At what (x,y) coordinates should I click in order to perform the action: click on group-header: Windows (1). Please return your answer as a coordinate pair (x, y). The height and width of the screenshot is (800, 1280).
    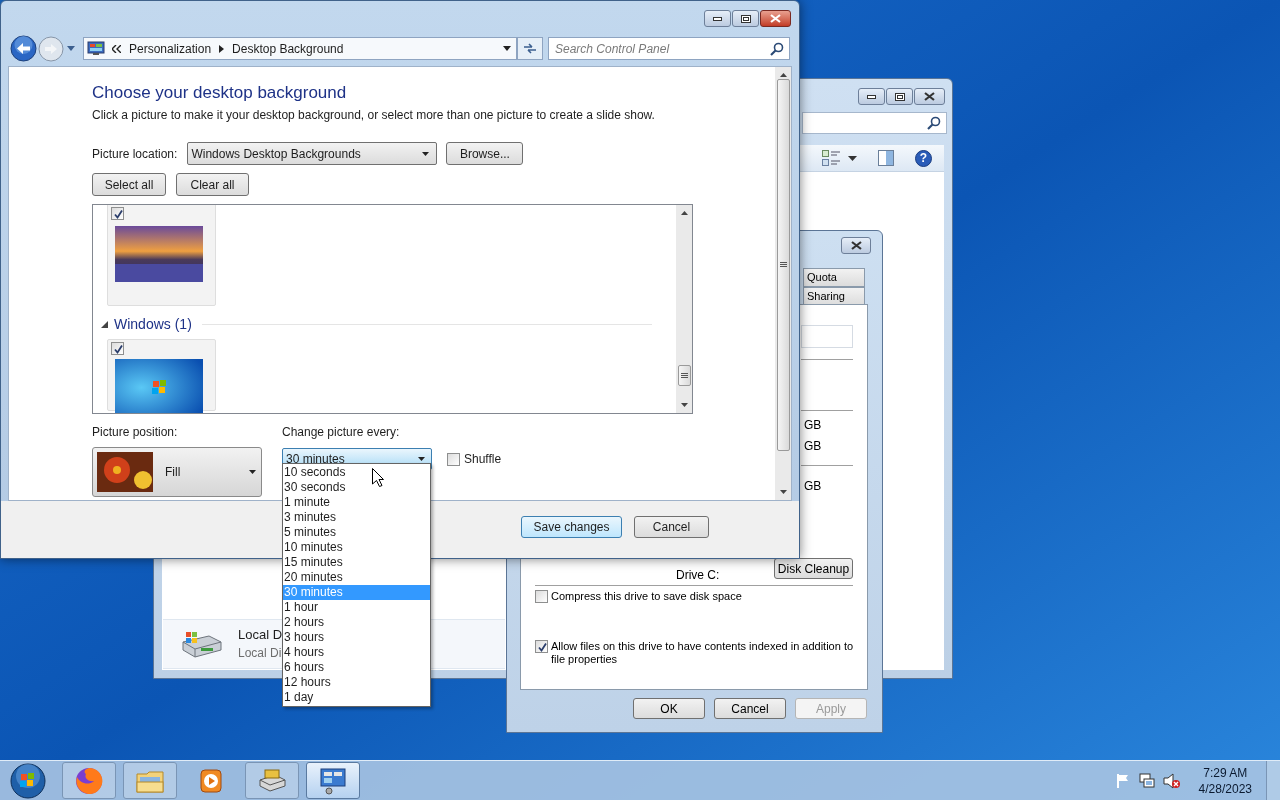
    Looking at the image, I should click on (153, 324).